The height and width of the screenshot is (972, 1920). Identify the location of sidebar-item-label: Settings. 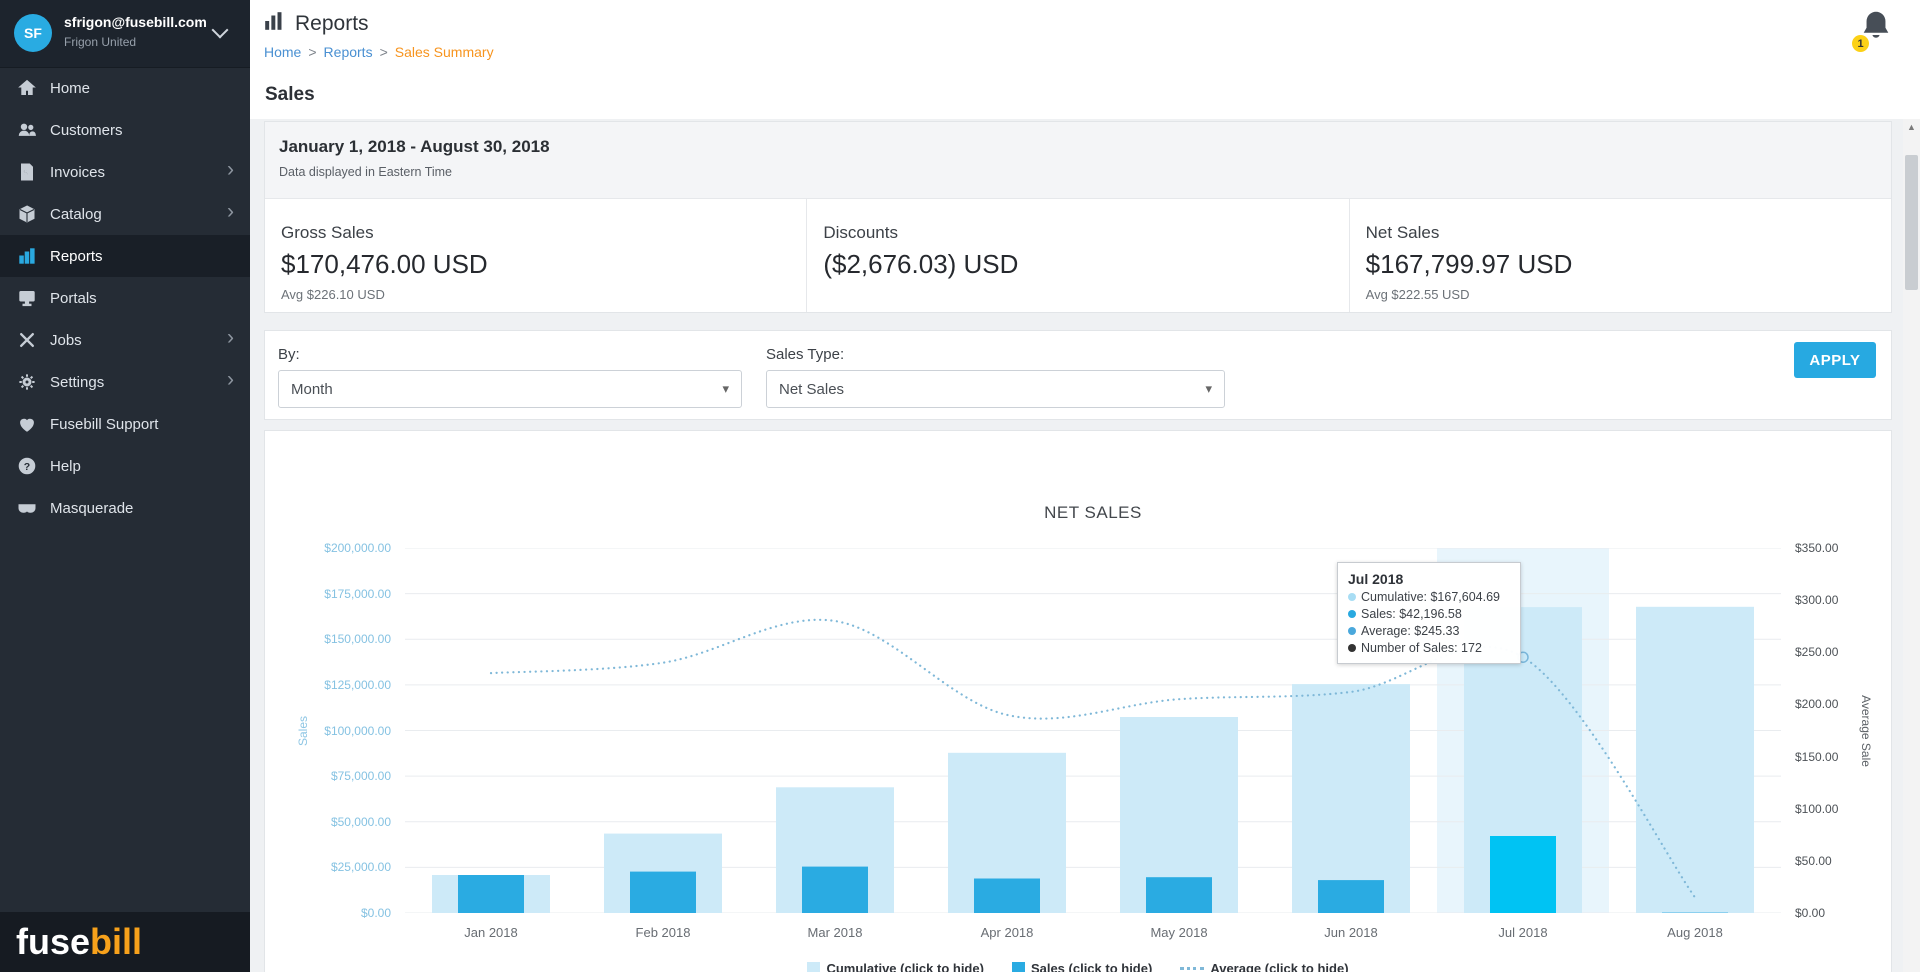
(77, 382).